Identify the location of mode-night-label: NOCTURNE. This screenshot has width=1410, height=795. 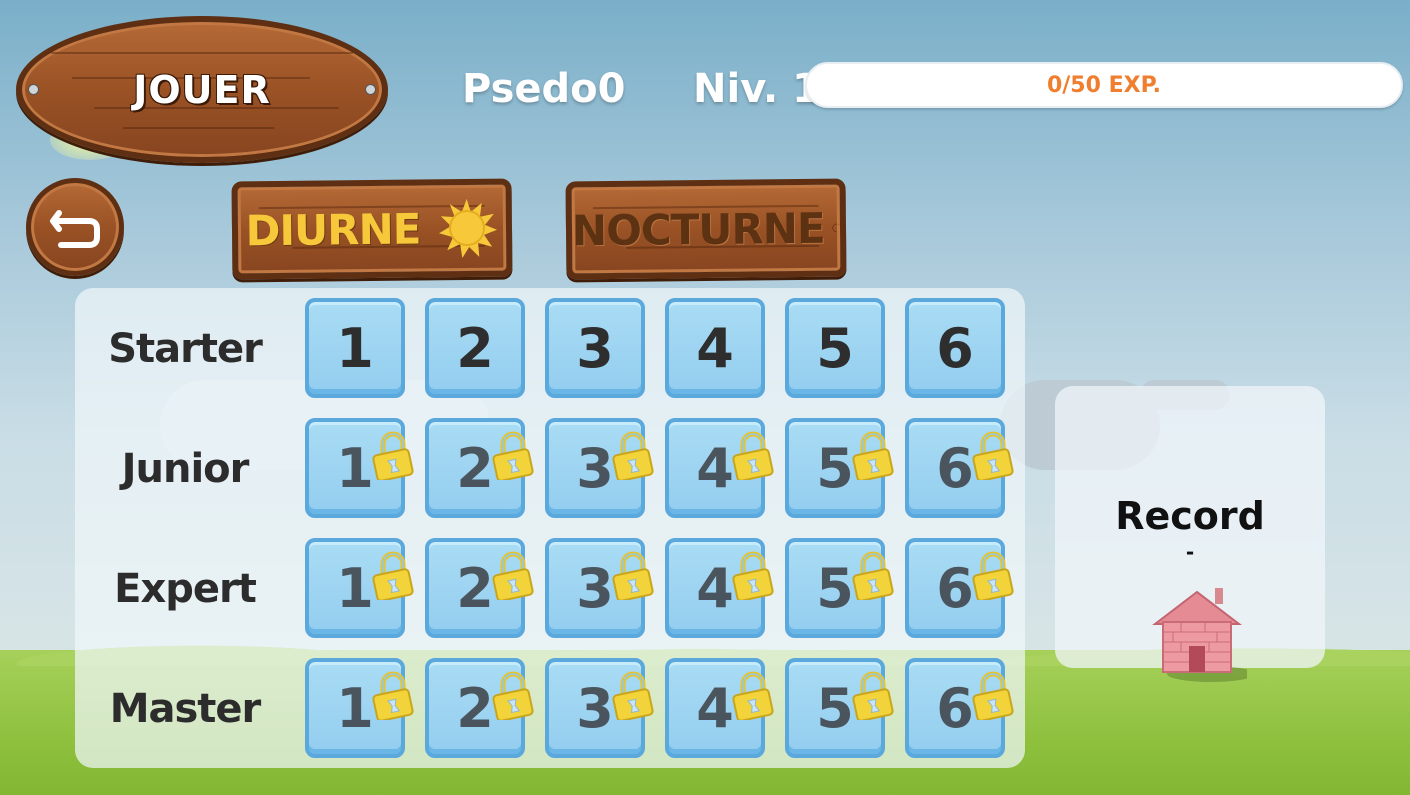
(698, 229).